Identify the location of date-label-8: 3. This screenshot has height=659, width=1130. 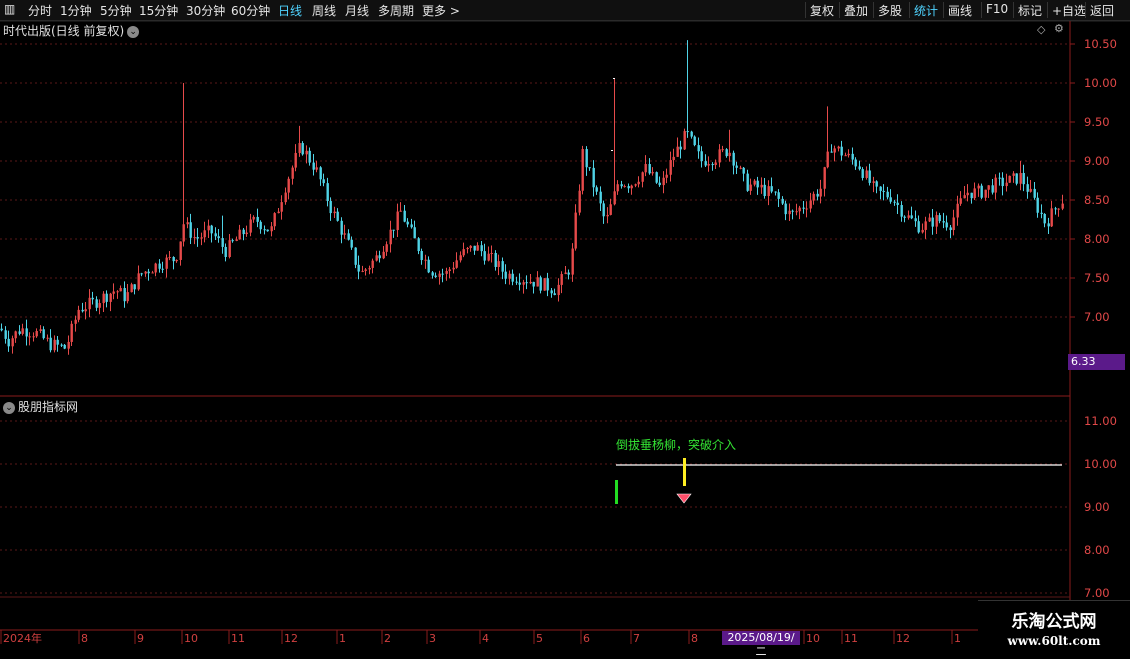
(432, 638).